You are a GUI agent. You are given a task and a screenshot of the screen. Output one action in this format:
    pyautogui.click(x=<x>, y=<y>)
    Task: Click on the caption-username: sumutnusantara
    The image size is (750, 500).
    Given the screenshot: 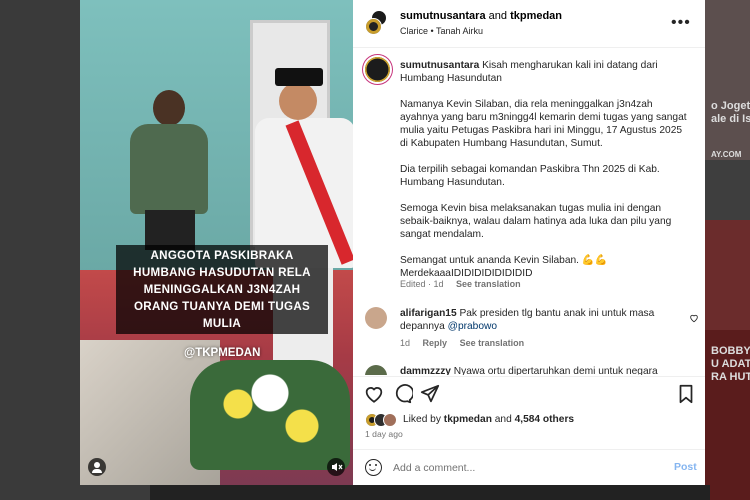 What is the action you would take?
    pyautogui.click(x=439, y=65)
    